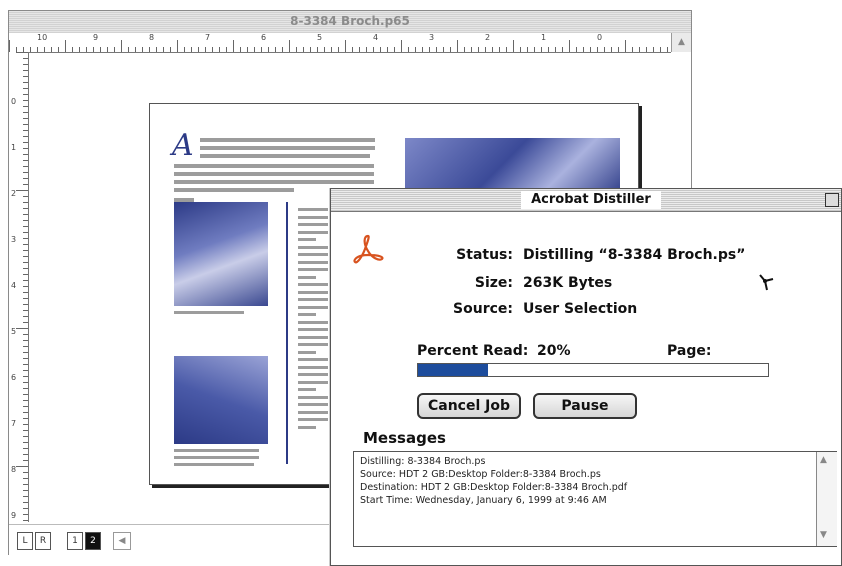  Describe the element at coordinates (826, 499) in the screenshot. I see `messages-scrollbar: ▲ ▼` at that location.